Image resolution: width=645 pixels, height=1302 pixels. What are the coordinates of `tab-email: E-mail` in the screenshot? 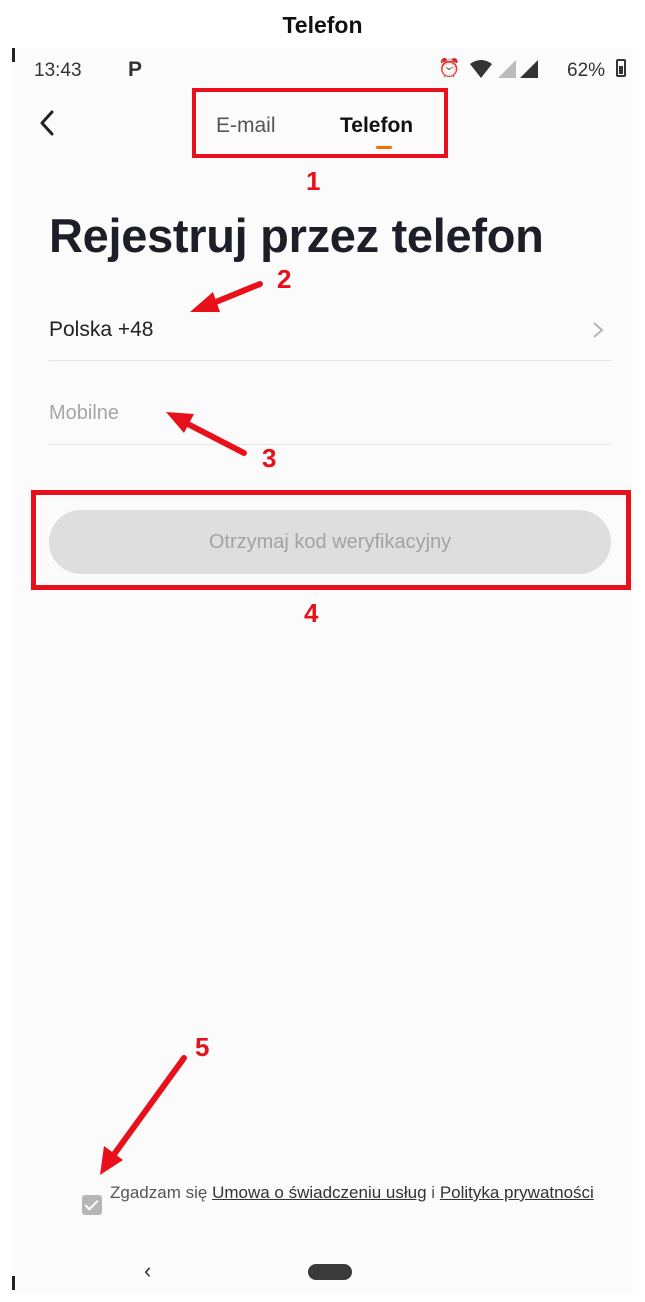 It's located at (246, 126).